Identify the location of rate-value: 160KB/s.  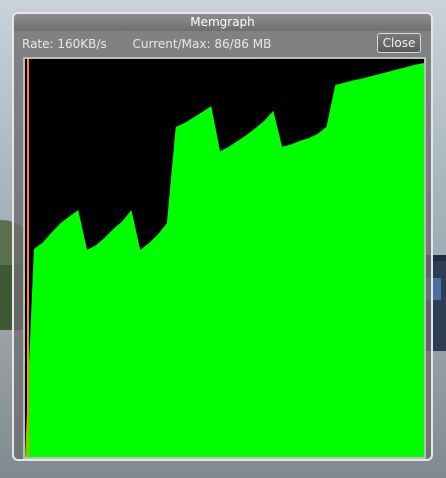
(82, 44).